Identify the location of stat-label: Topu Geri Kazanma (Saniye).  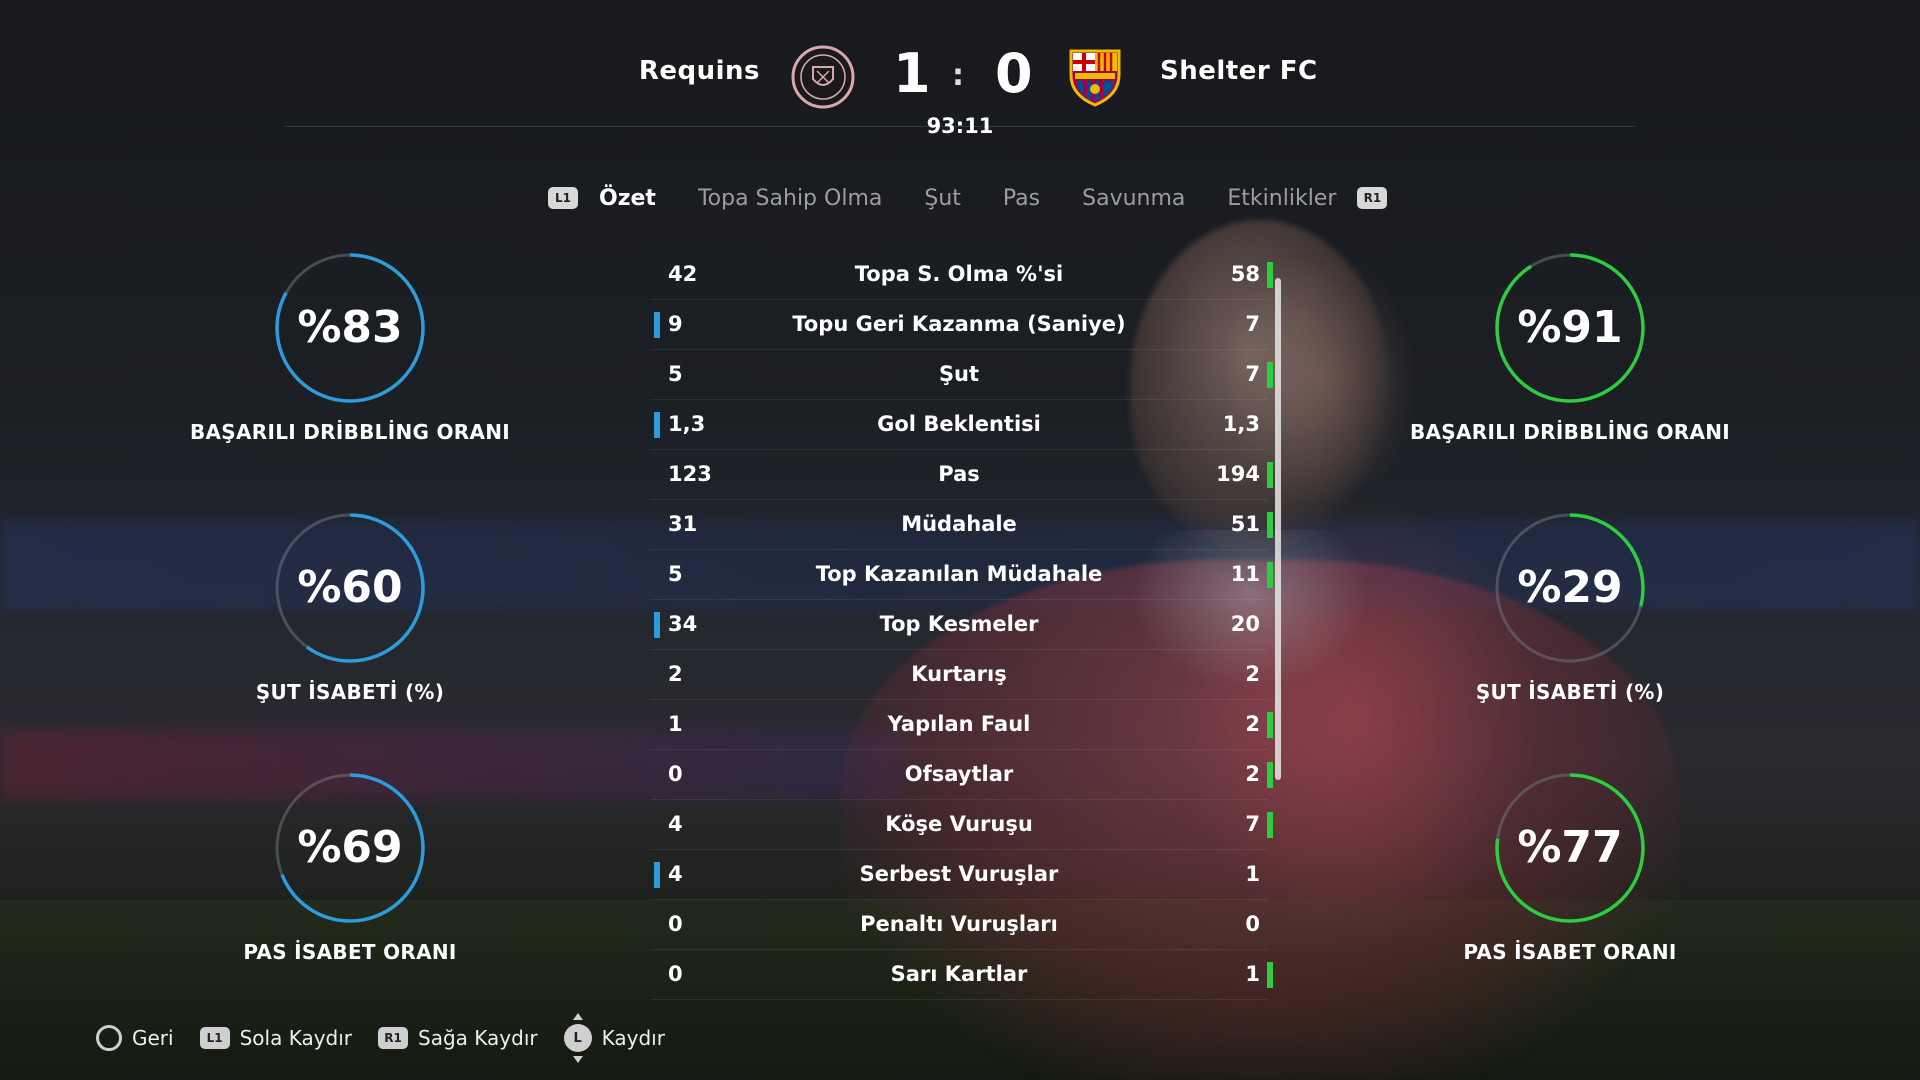
(959, 324).